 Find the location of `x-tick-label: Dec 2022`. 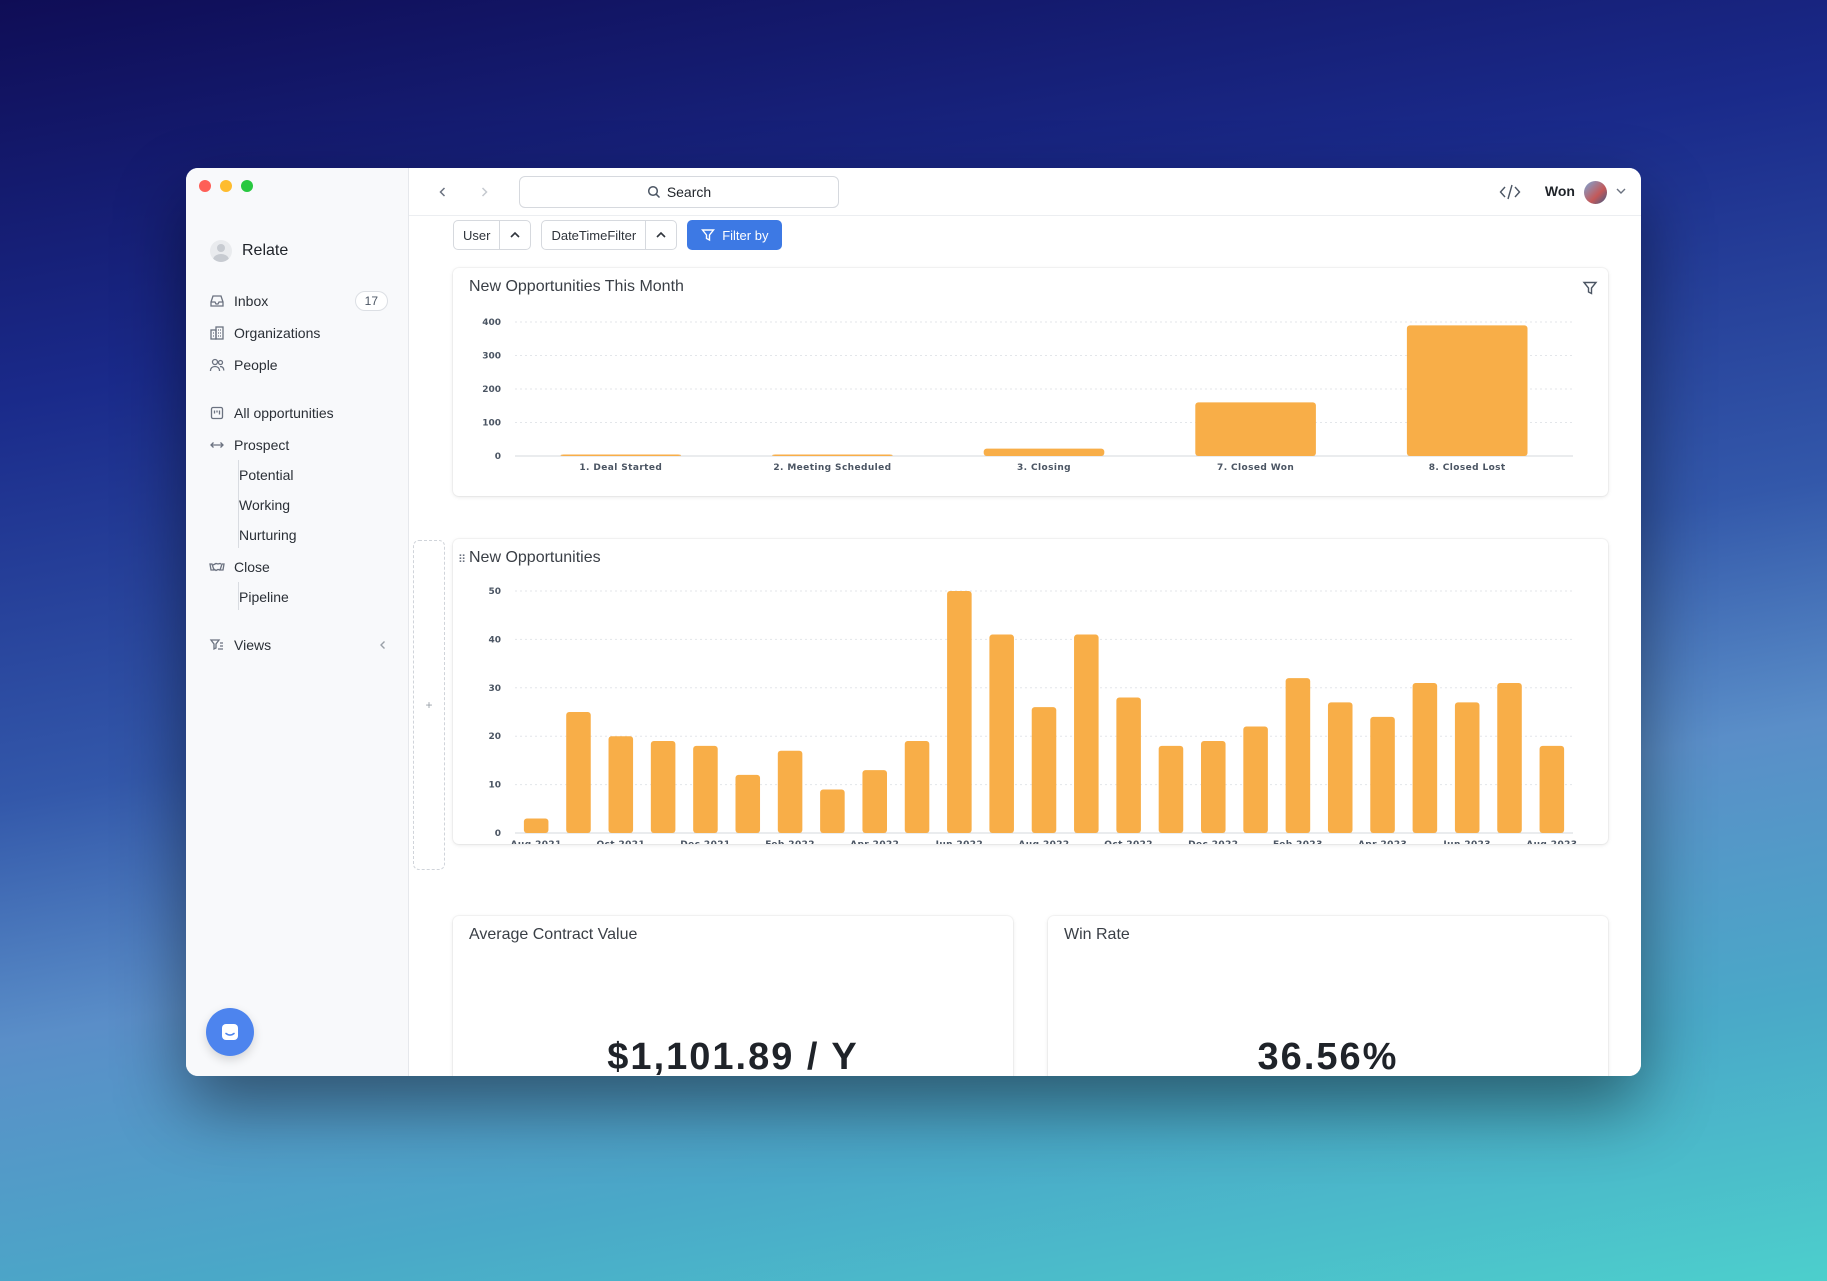

x-tick-label: Dec 2022 is located at coordinates (1213, 842).